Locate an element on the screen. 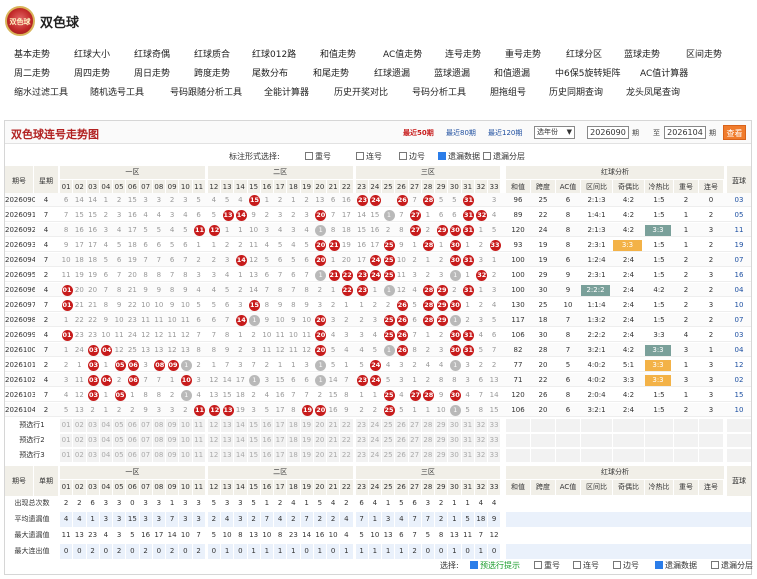 Image resolution: width=757 pixels, height=579 pixels. period-cell: 2026090 is located at coordinates (20, 200).